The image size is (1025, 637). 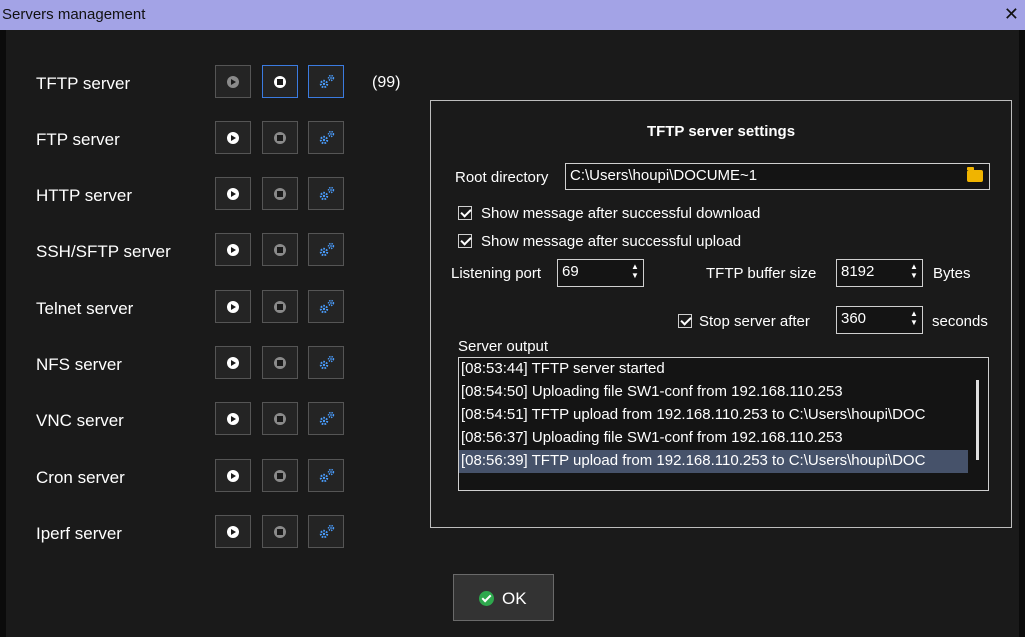 What do you see at coordinates (960, 321) in the screenshot?
I see `stop-after-unit-label: seconds` at bounding box center [960, 321].